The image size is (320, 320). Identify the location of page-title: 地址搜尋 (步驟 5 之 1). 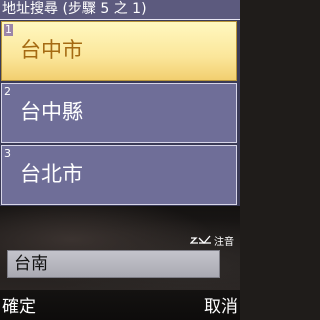
(120, 10).